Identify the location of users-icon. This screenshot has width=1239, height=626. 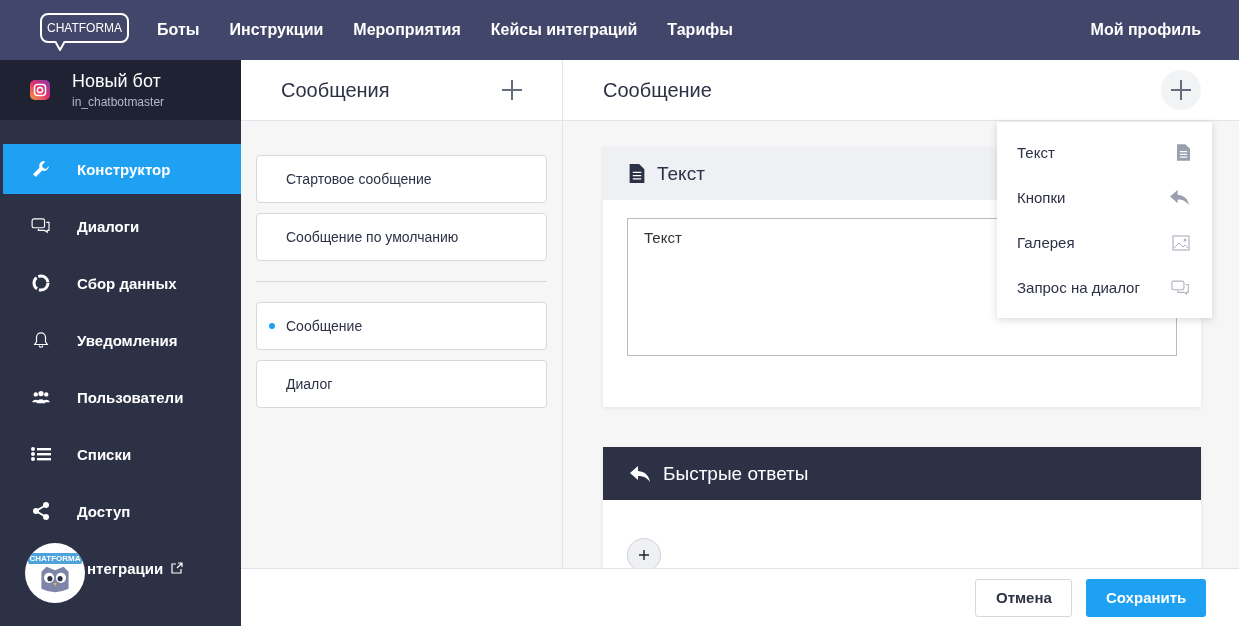
(41, 397).